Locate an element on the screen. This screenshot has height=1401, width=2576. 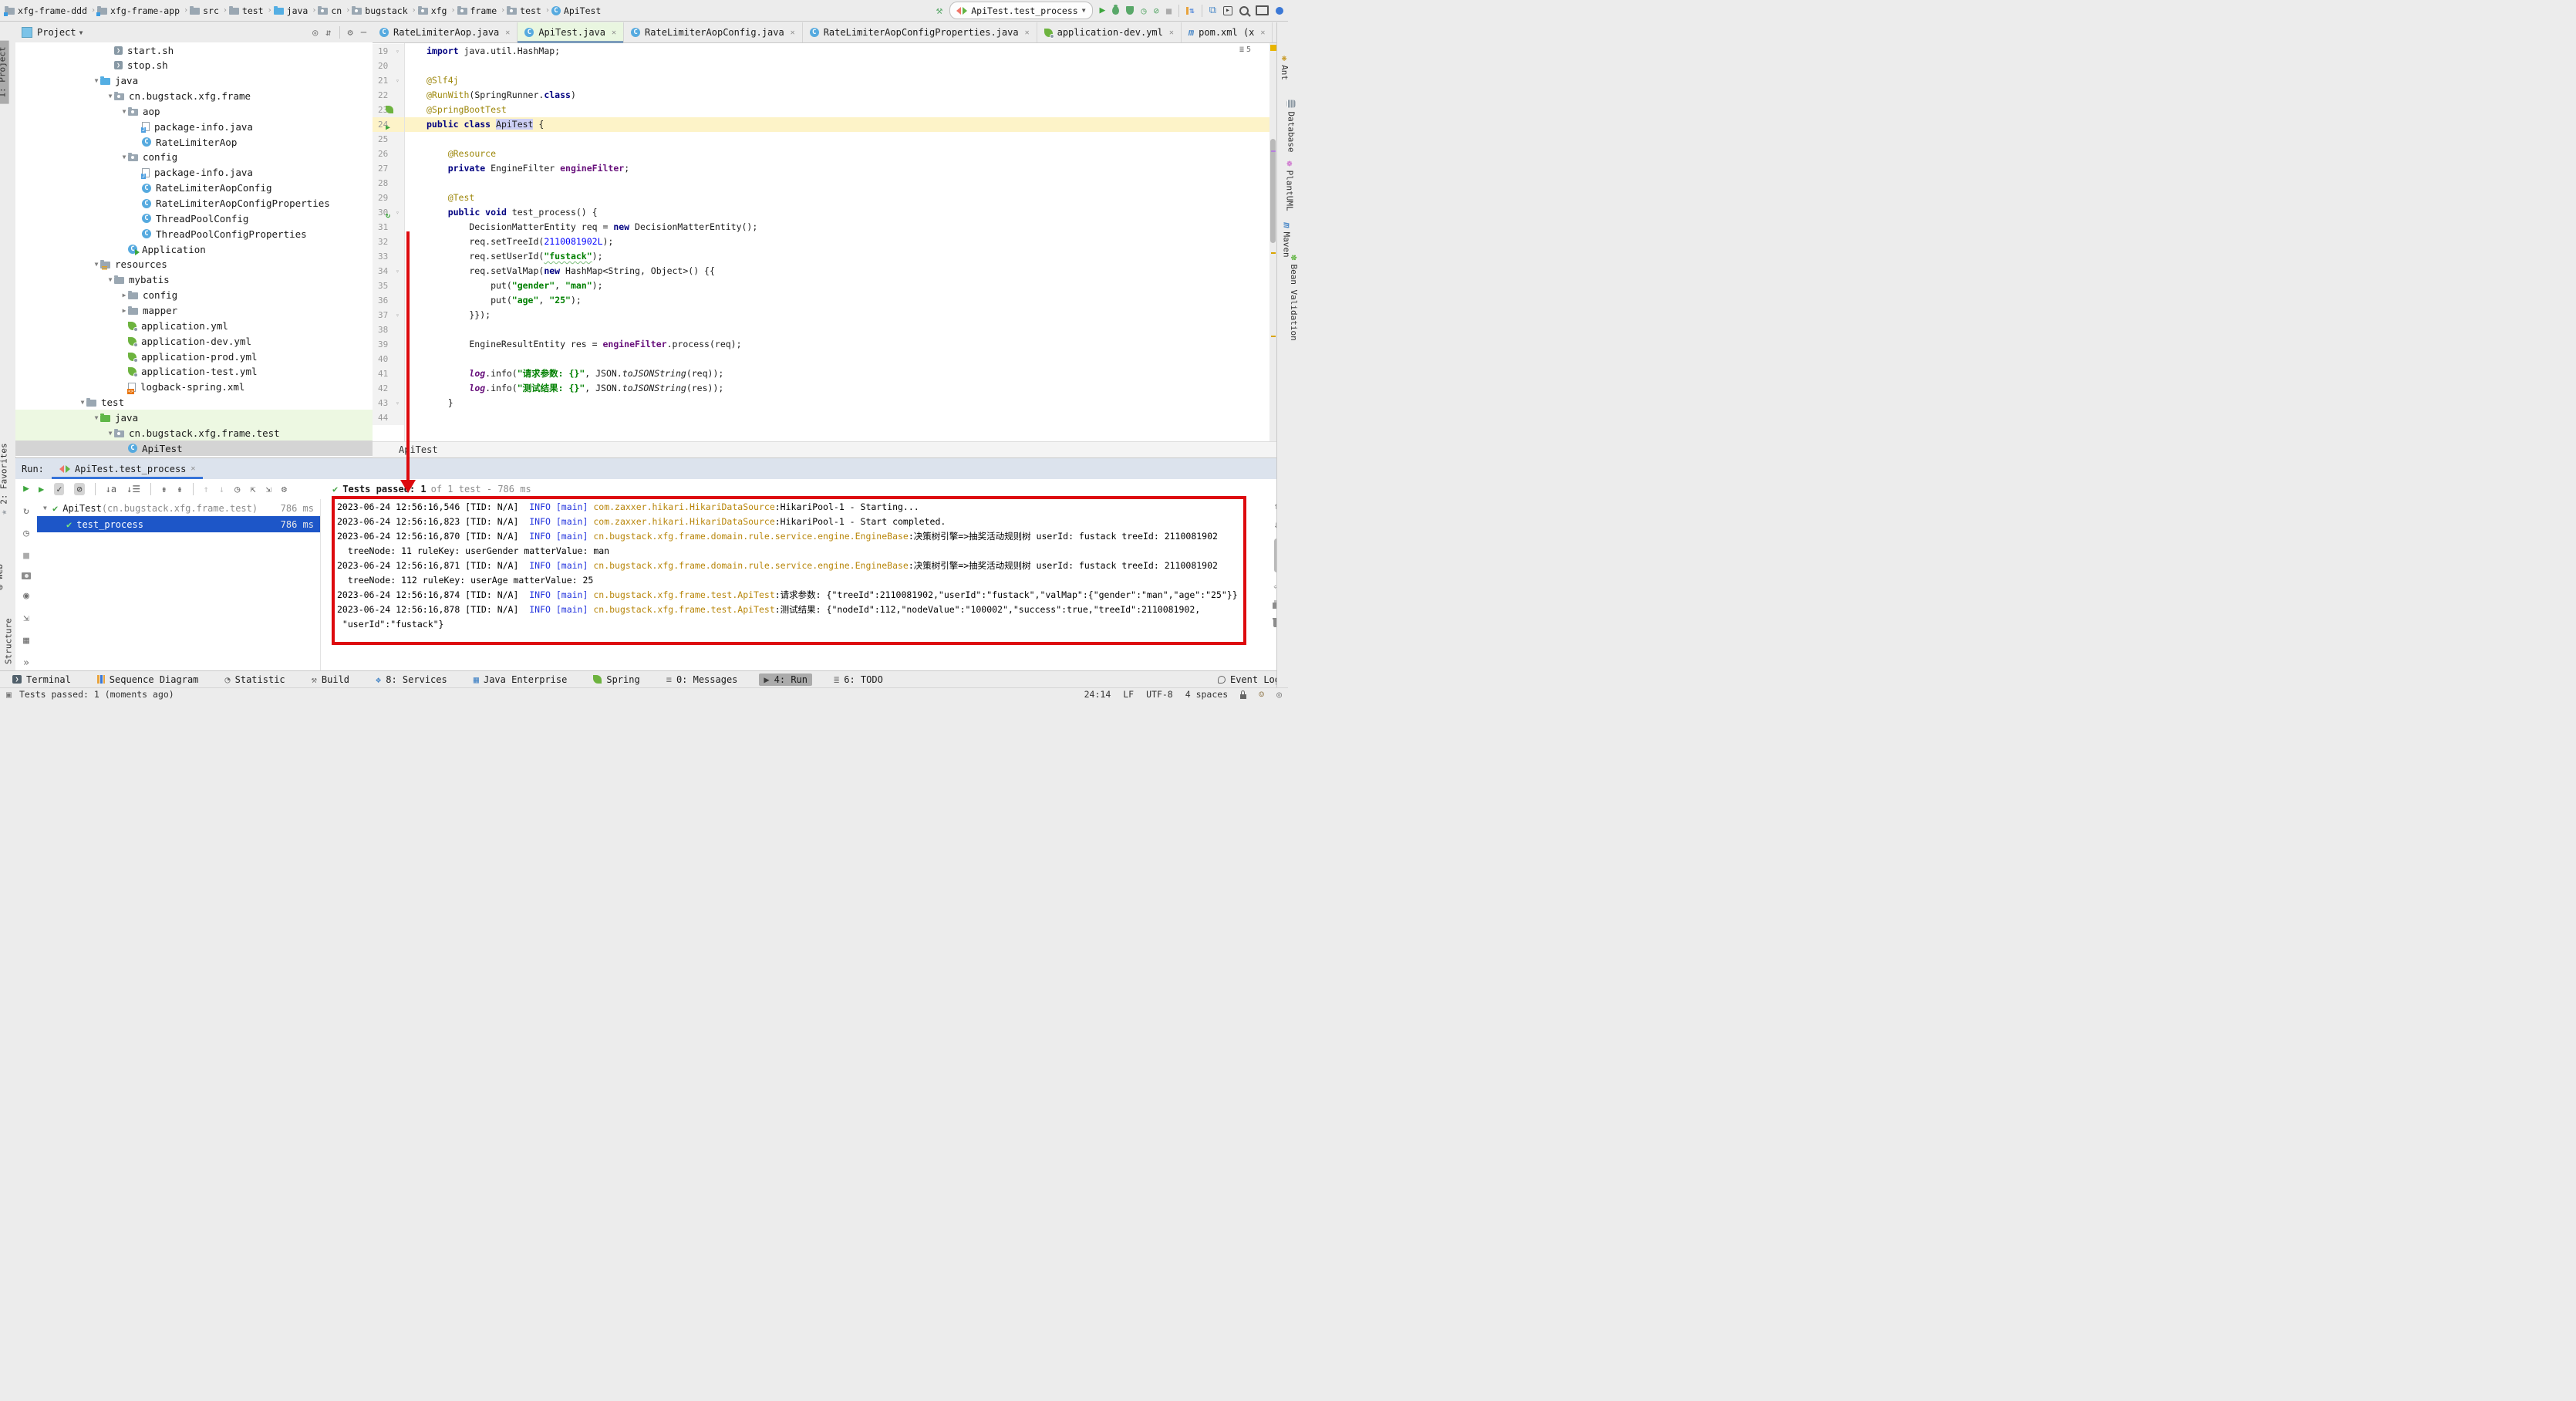
toolwindow-statistic-button: ◔ Statistic is located at coordinates (254, 679).